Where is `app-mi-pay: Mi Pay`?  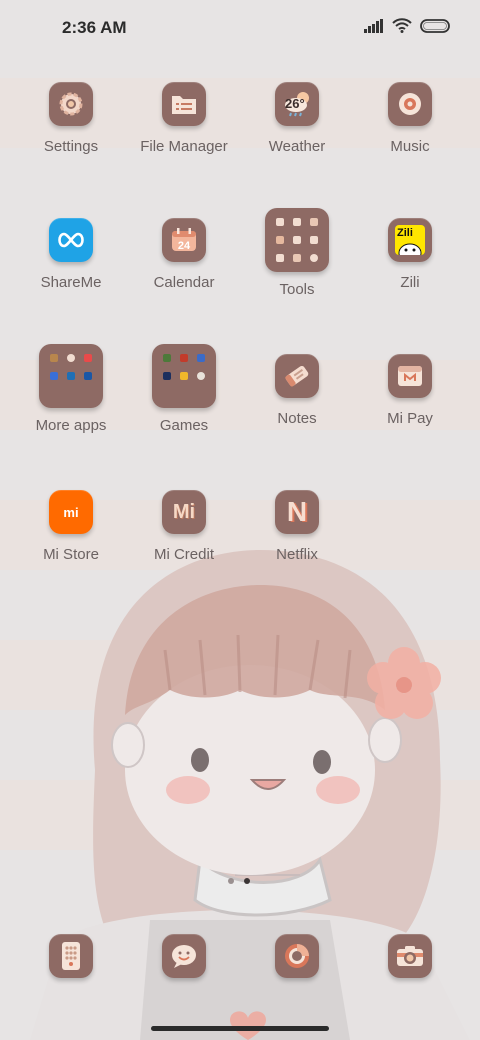 app-mi-pay: Mi Pay is located at coordinates (410, 390).